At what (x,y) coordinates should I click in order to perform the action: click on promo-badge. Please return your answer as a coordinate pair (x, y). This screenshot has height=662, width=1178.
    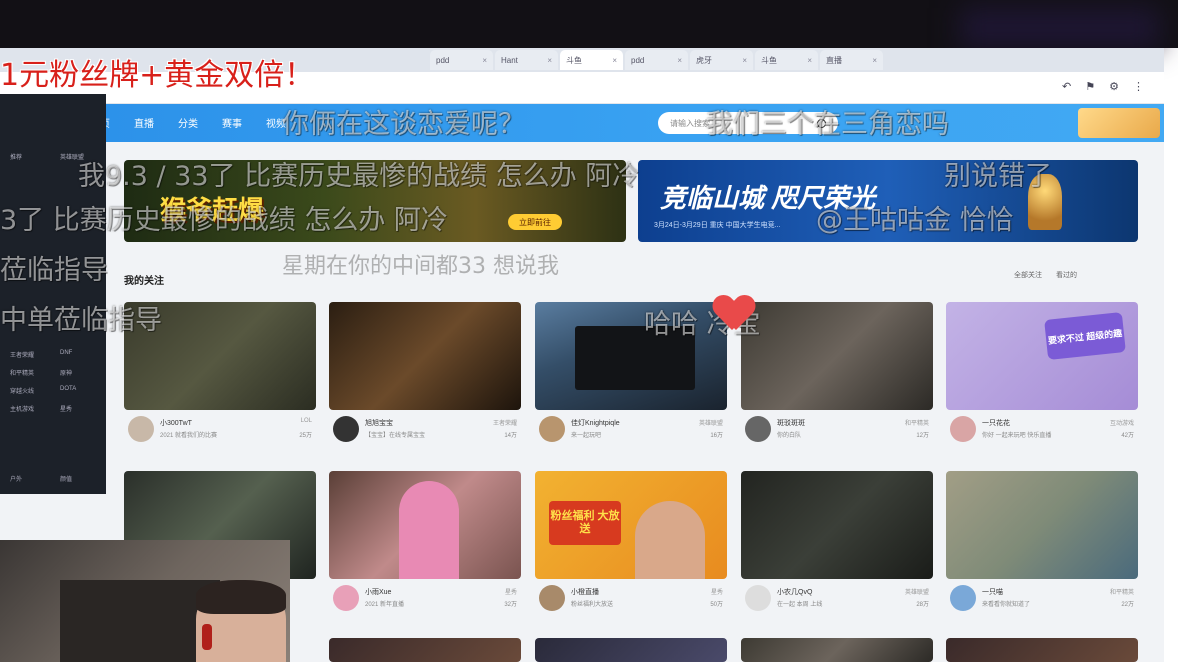
    Looking at the image, I should click on (1119, 123).